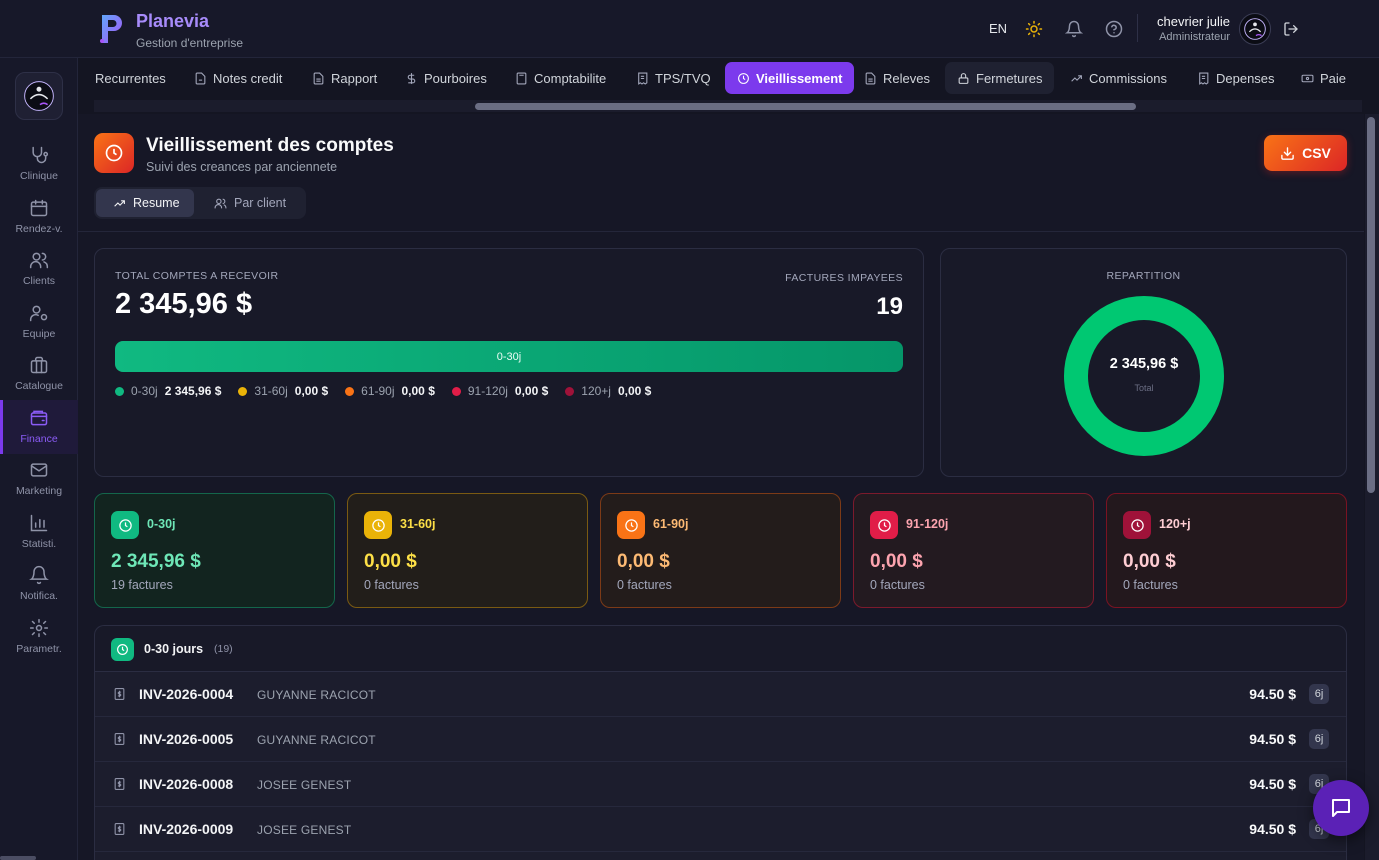 The width and height of the screenshot is (1379, 860). I want to click on team-gear-icon, so click(38, 313).